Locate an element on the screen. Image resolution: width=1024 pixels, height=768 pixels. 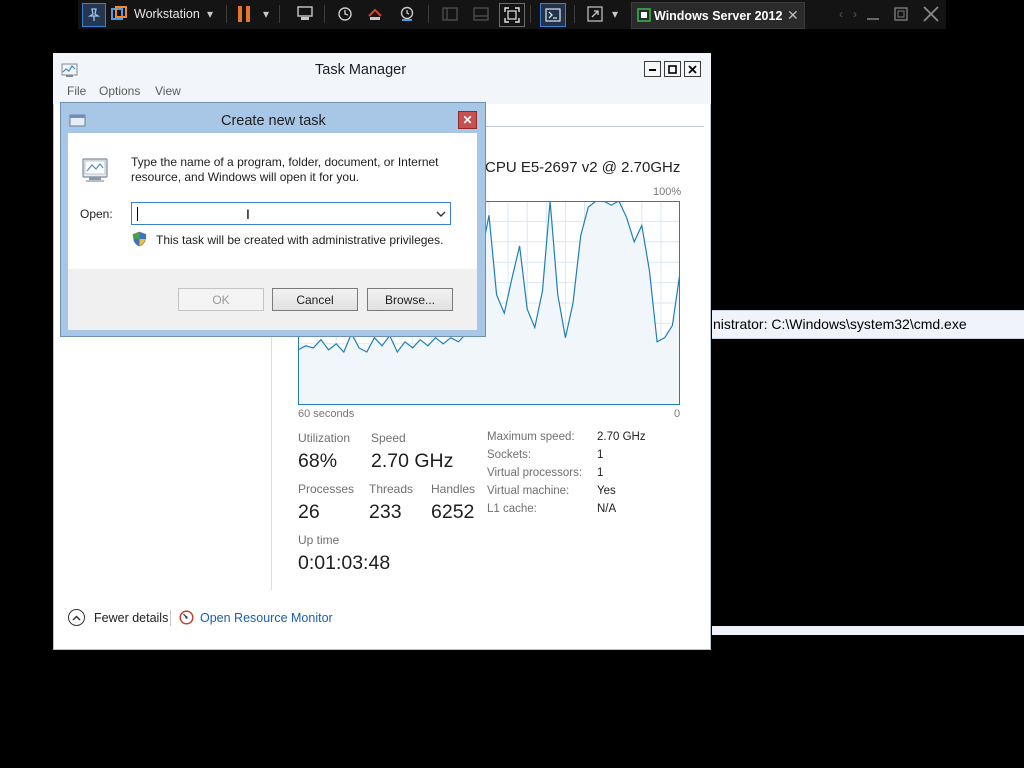
vmware-logo-icon is located at coordinates (119, 14).